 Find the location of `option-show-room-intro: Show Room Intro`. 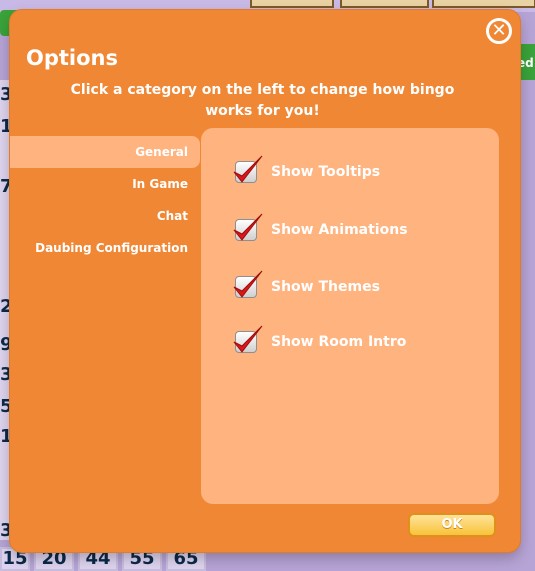

option-show-room-intro: Show Room Intro is located at coordinates (320, 341).